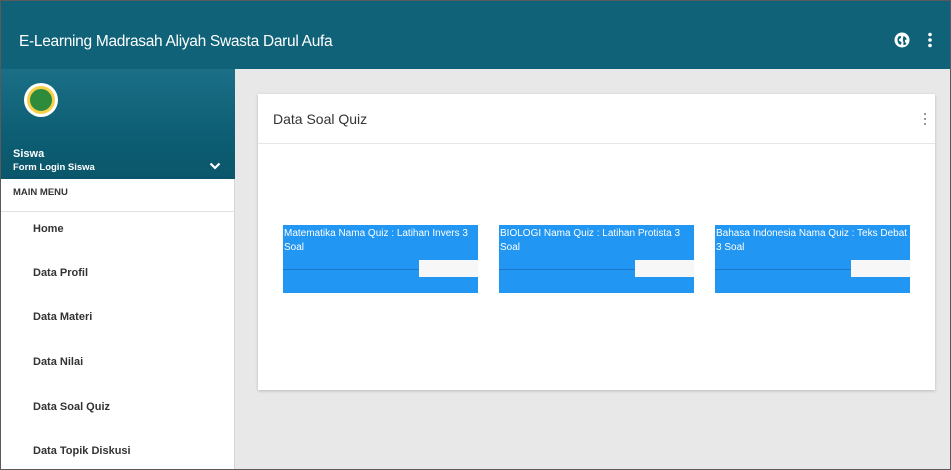  What do you see at coordinates (930, 40) in the screenshot?
I see `more-vert-icon` at bounding box center [930, 40].